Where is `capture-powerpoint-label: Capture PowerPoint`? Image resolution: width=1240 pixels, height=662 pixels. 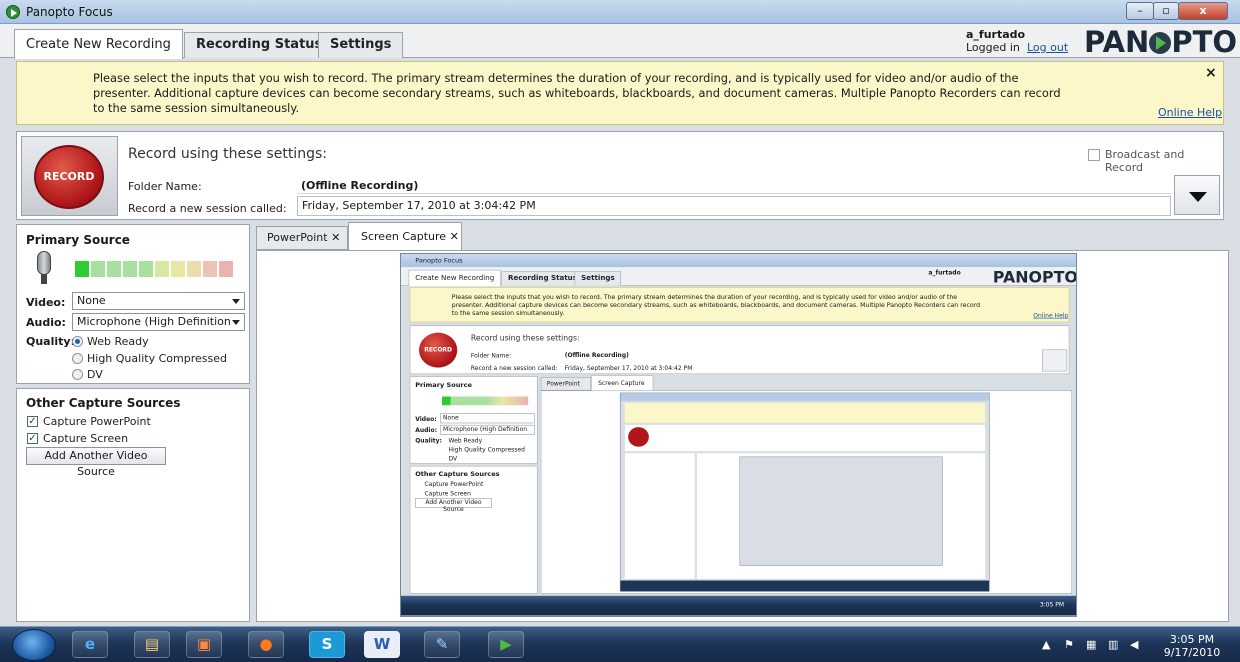 capture-powerpoint-label: Capture PowerPoint is located at coordinates (97, 421).